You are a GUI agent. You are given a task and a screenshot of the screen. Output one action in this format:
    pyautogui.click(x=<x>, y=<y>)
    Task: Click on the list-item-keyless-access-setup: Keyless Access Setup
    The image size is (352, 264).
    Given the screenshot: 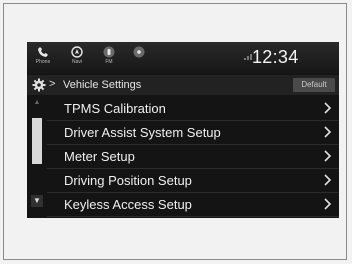 What is the action you would take?
    pyautogui.click(x=193, y=205)
    